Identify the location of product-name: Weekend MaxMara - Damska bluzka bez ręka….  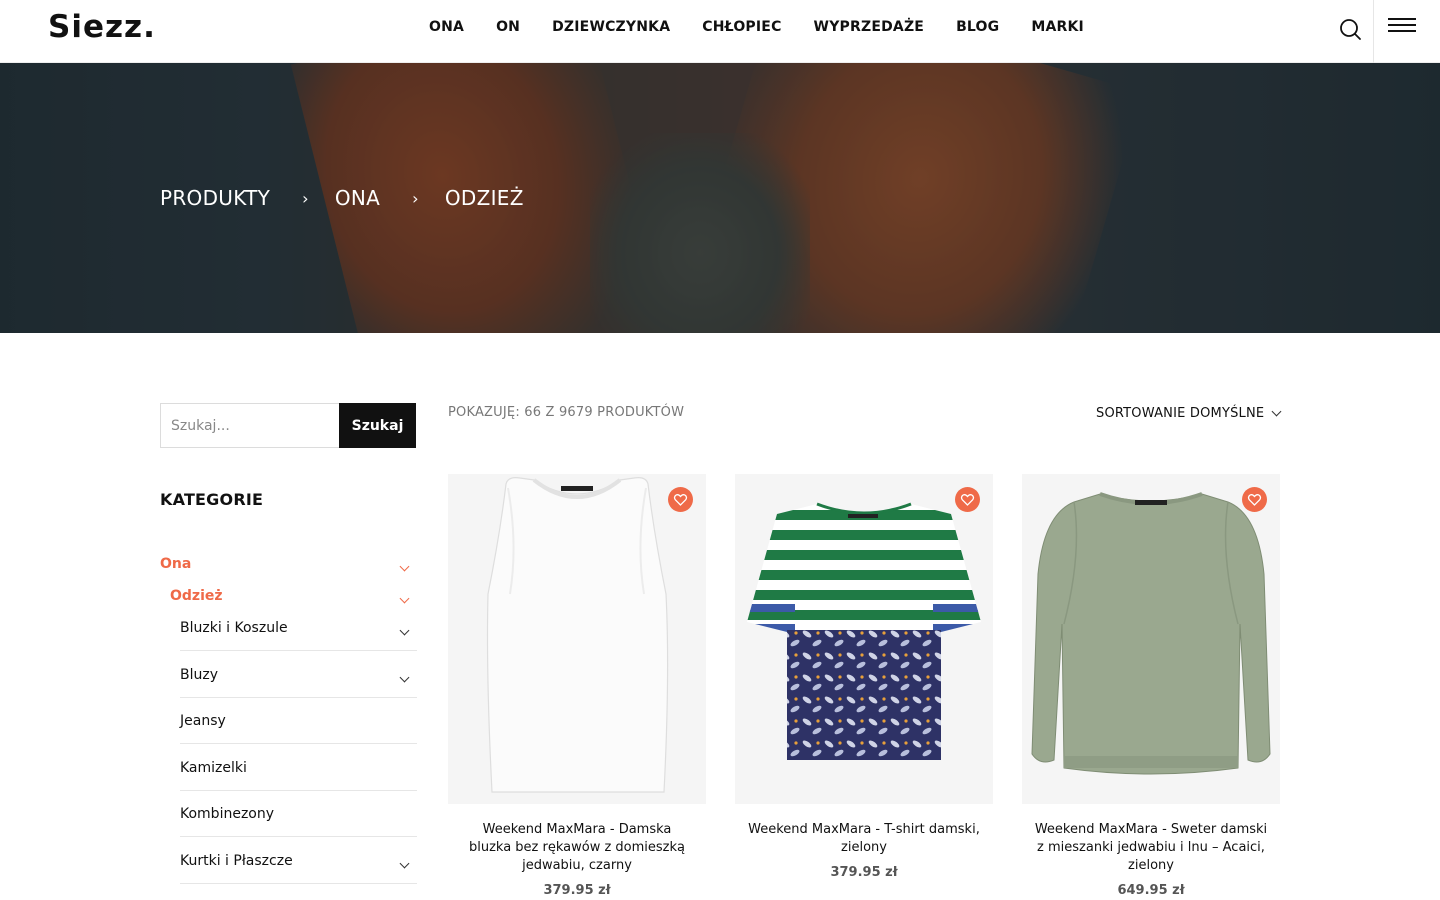
(577, 848).